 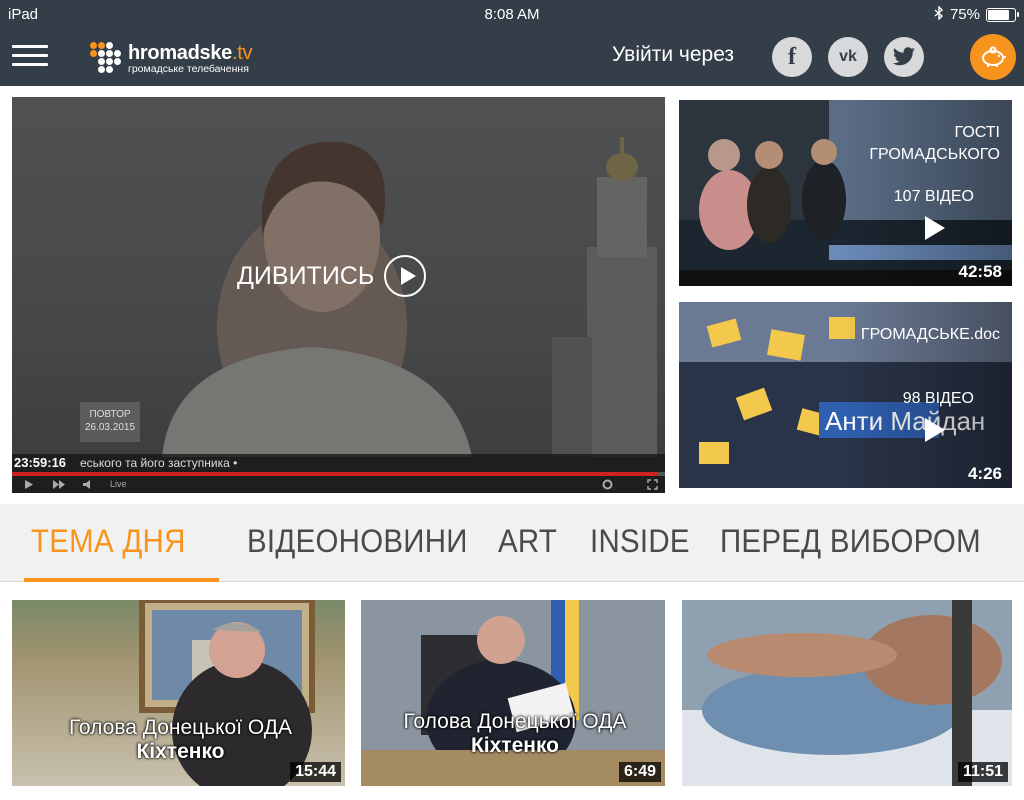 I want to click on video-card: Голова Донецької ОДА Кіхтенко 6:49, so click(x=513, y=693).